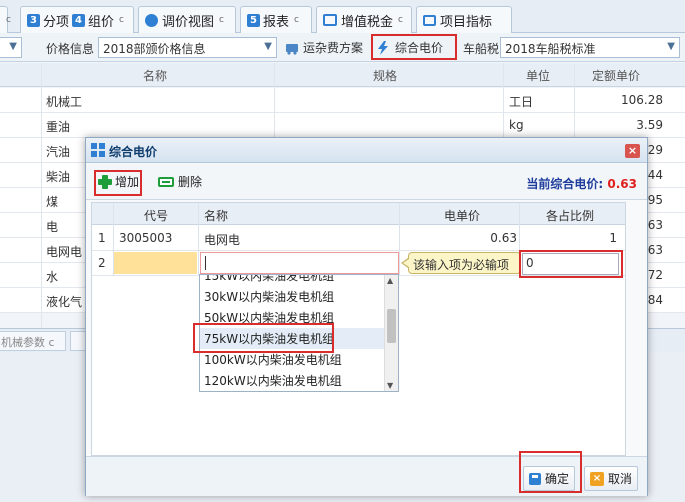  I want to click on half-circle-icon, so click(151, 20).